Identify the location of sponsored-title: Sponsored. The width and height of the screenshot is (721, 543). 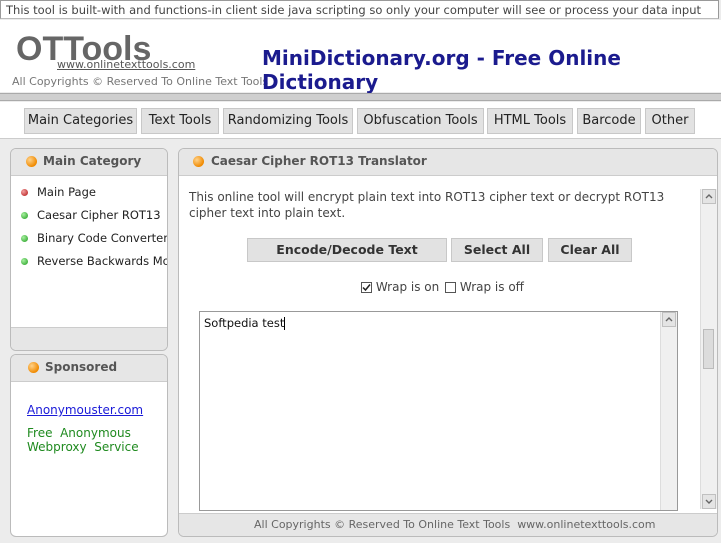
(81, 367).